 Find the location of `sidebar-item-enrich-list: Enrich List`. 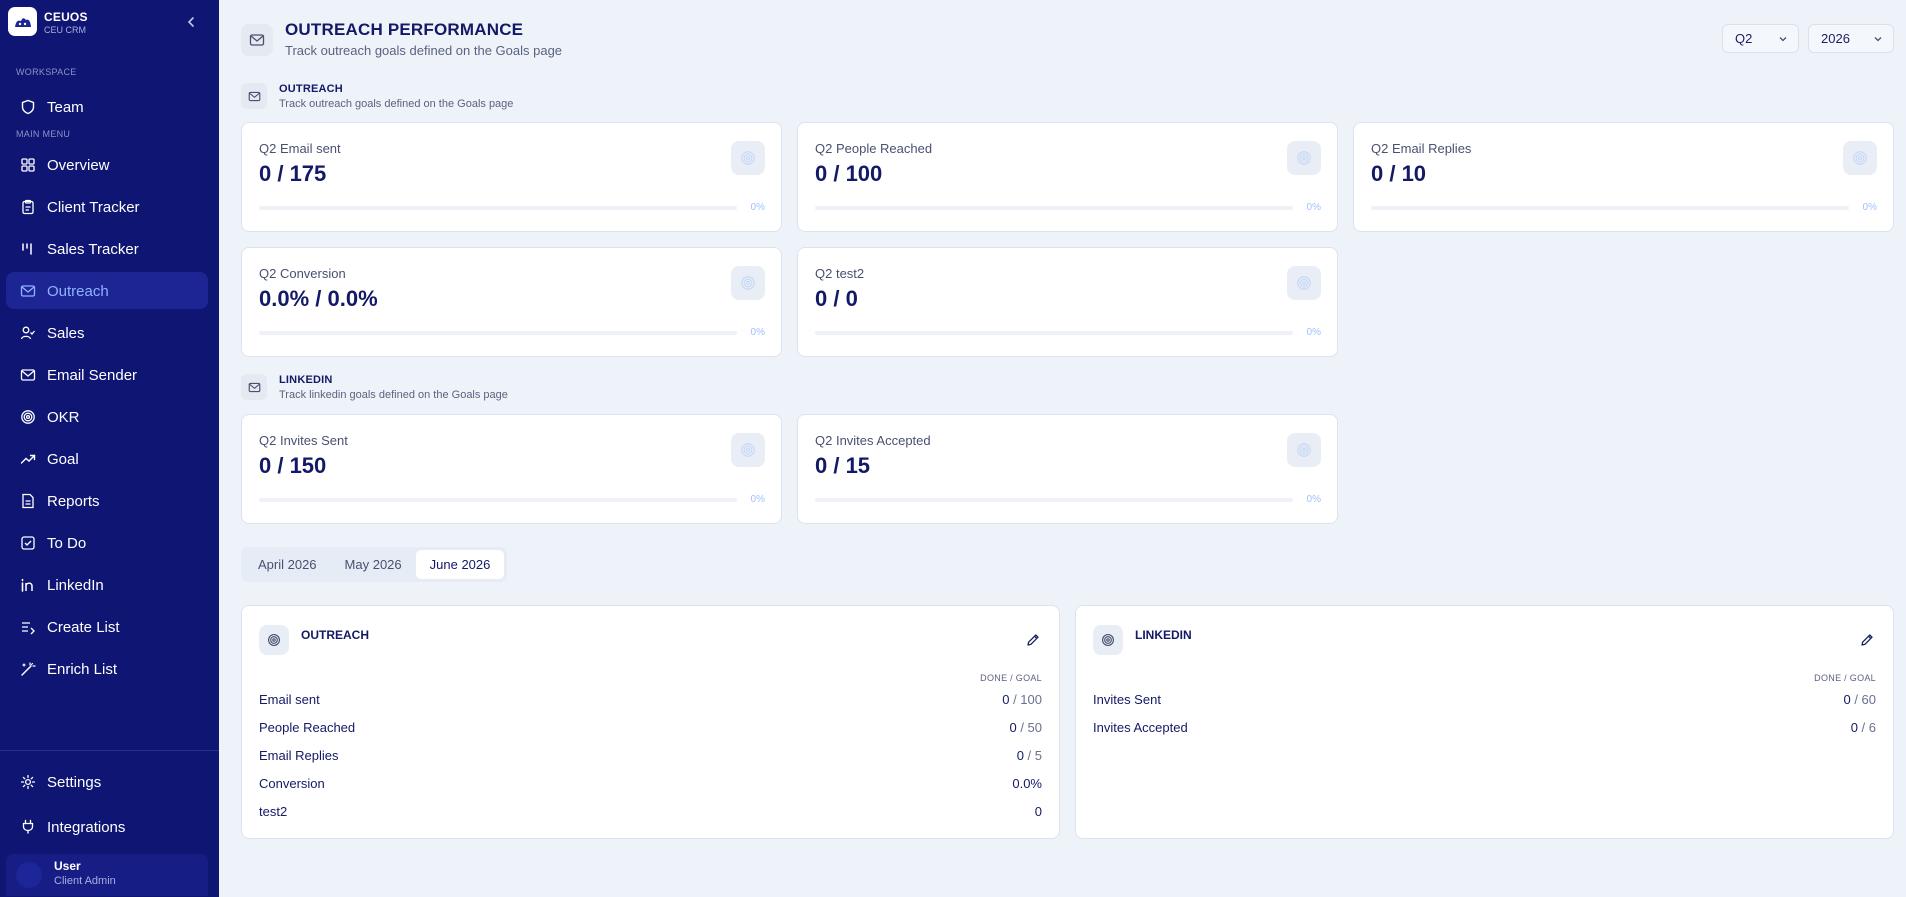

sidebar-item-enrich-list: Enrich List is located at coordinates (107, 668).